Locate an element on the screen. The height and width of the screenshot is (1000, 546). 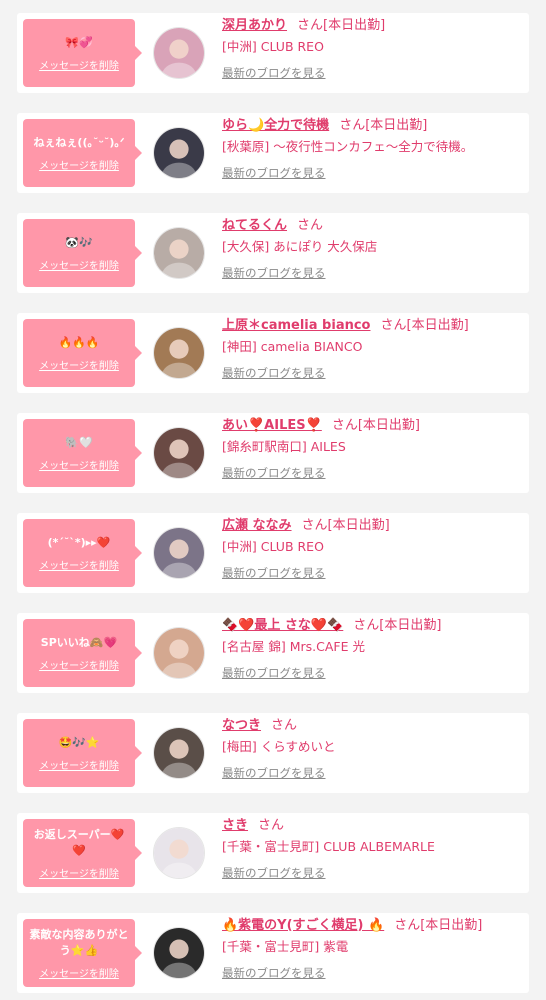
message-bubble: 🐼🎶 メッセージを削除 is located at coordinates (82, 253).